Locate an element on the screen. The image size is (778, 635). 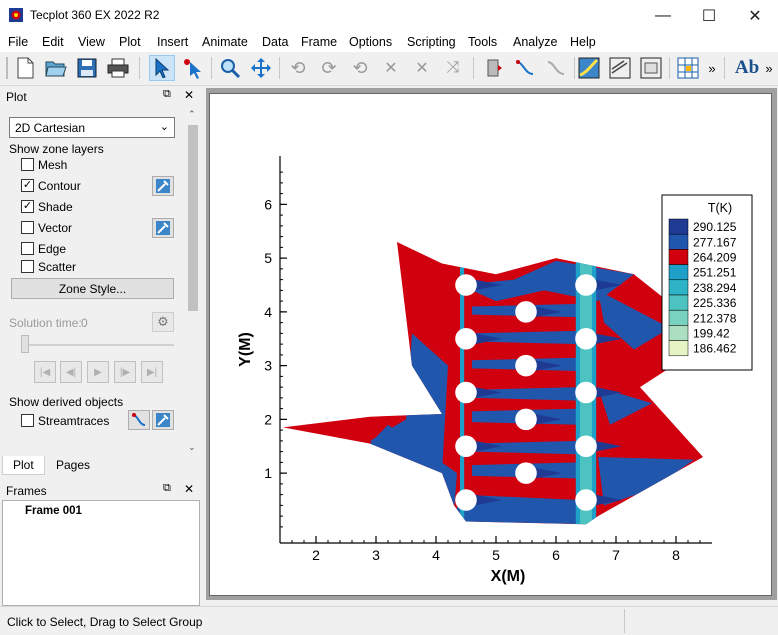
adjustor-icon is located at coordinates (193, 68).